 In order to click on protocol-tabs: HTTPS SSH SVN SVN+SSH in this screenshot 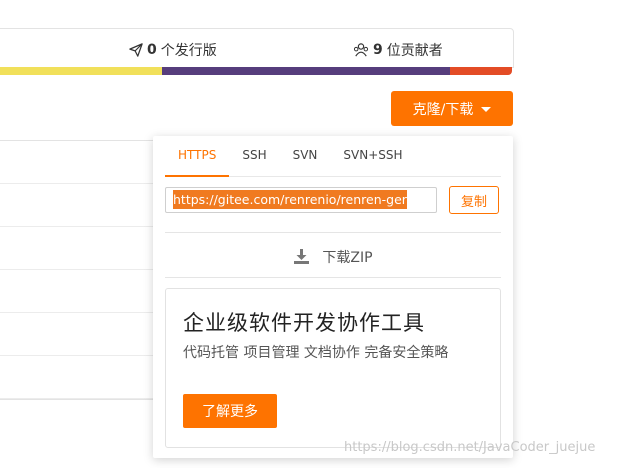, I will do `click(333, 160)`.